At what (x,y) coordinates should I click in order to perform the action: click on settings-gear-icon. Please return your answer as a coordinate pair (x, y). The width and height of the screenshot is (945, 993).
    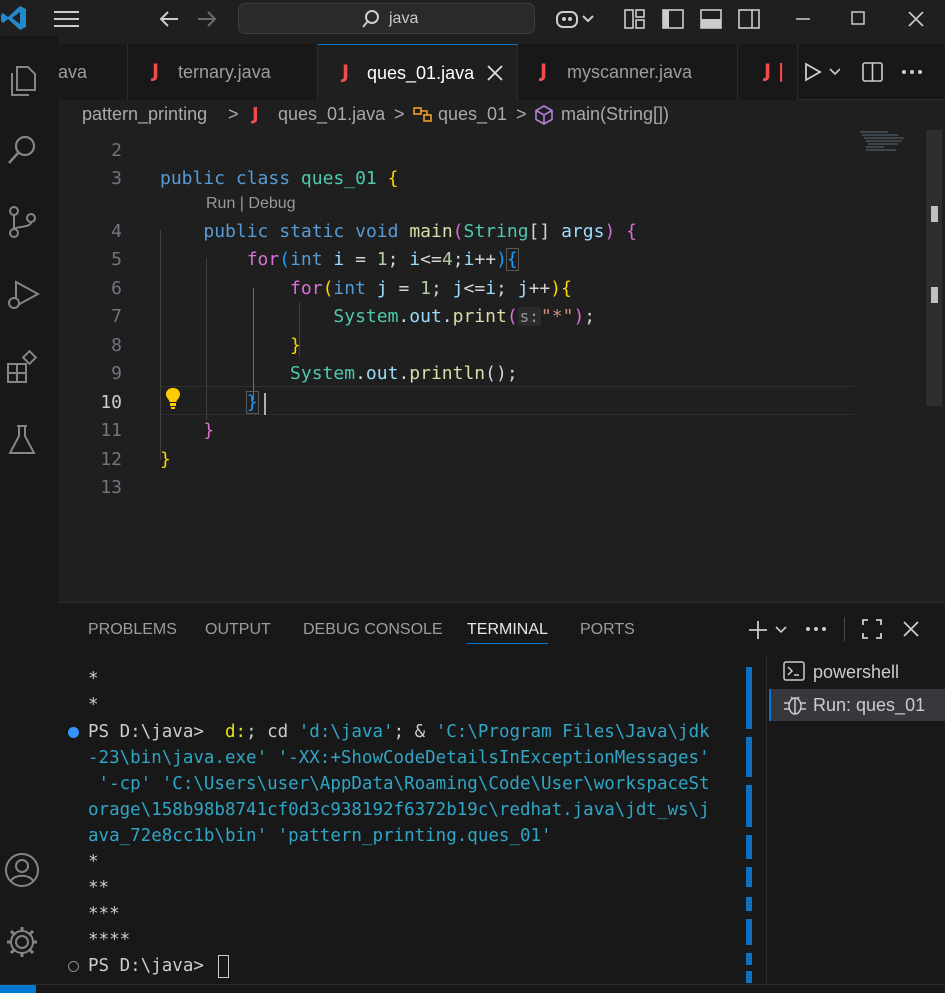
    Looking at the image, I should click on (22, 942).